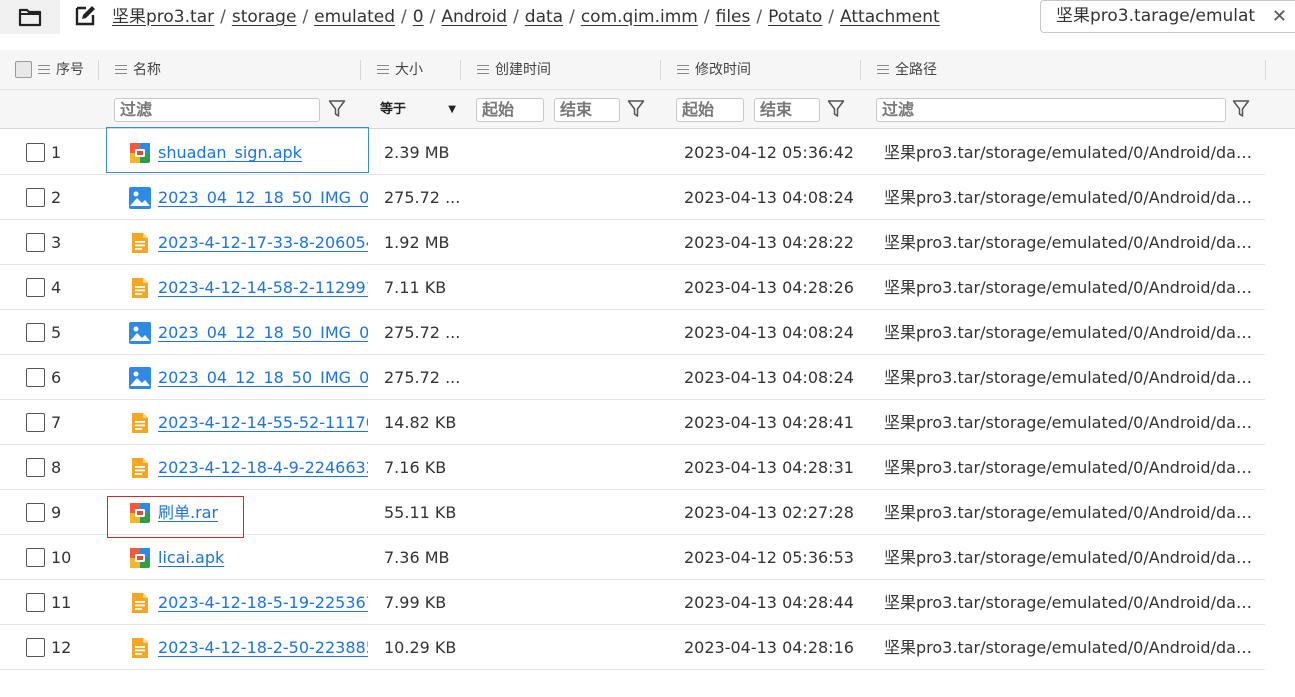 The image size is (1295, 697). What do you see at coordinates (56, 422) in the screenshot?
I see `row-index: 7` at bounding box center [56, 422].